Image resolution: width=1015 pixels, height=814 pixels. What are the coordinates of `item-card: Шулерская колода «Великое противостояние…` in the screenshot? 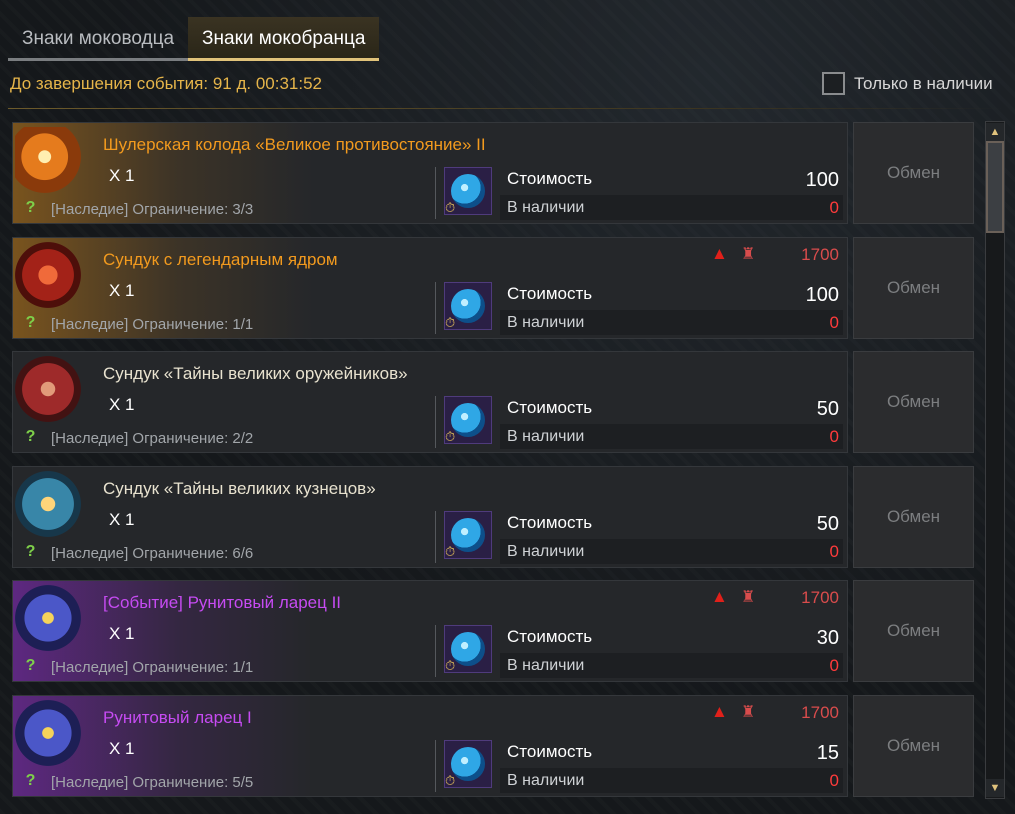 It's located at (430, 173).